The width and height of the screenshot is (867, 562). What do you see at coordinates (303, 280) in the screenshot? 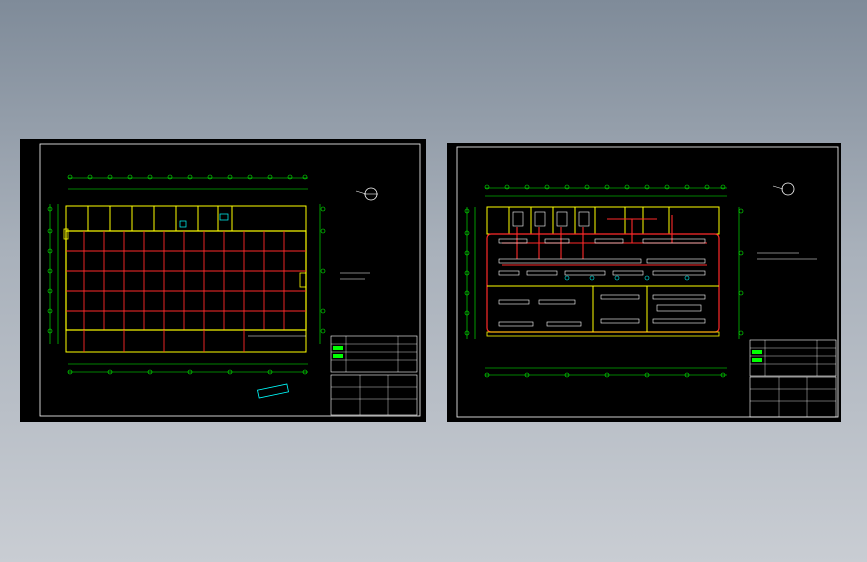
I see `side-door` at bounding box center [303, 280].